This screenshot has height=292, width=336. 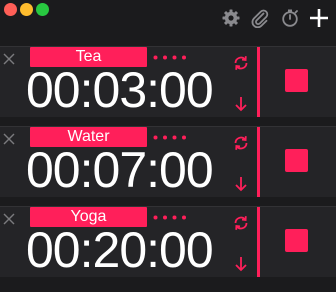 What do you see at coordinates (290, 18) in the screenshot?
I see `stopwatch-icon` at bounding box center [290, 18].